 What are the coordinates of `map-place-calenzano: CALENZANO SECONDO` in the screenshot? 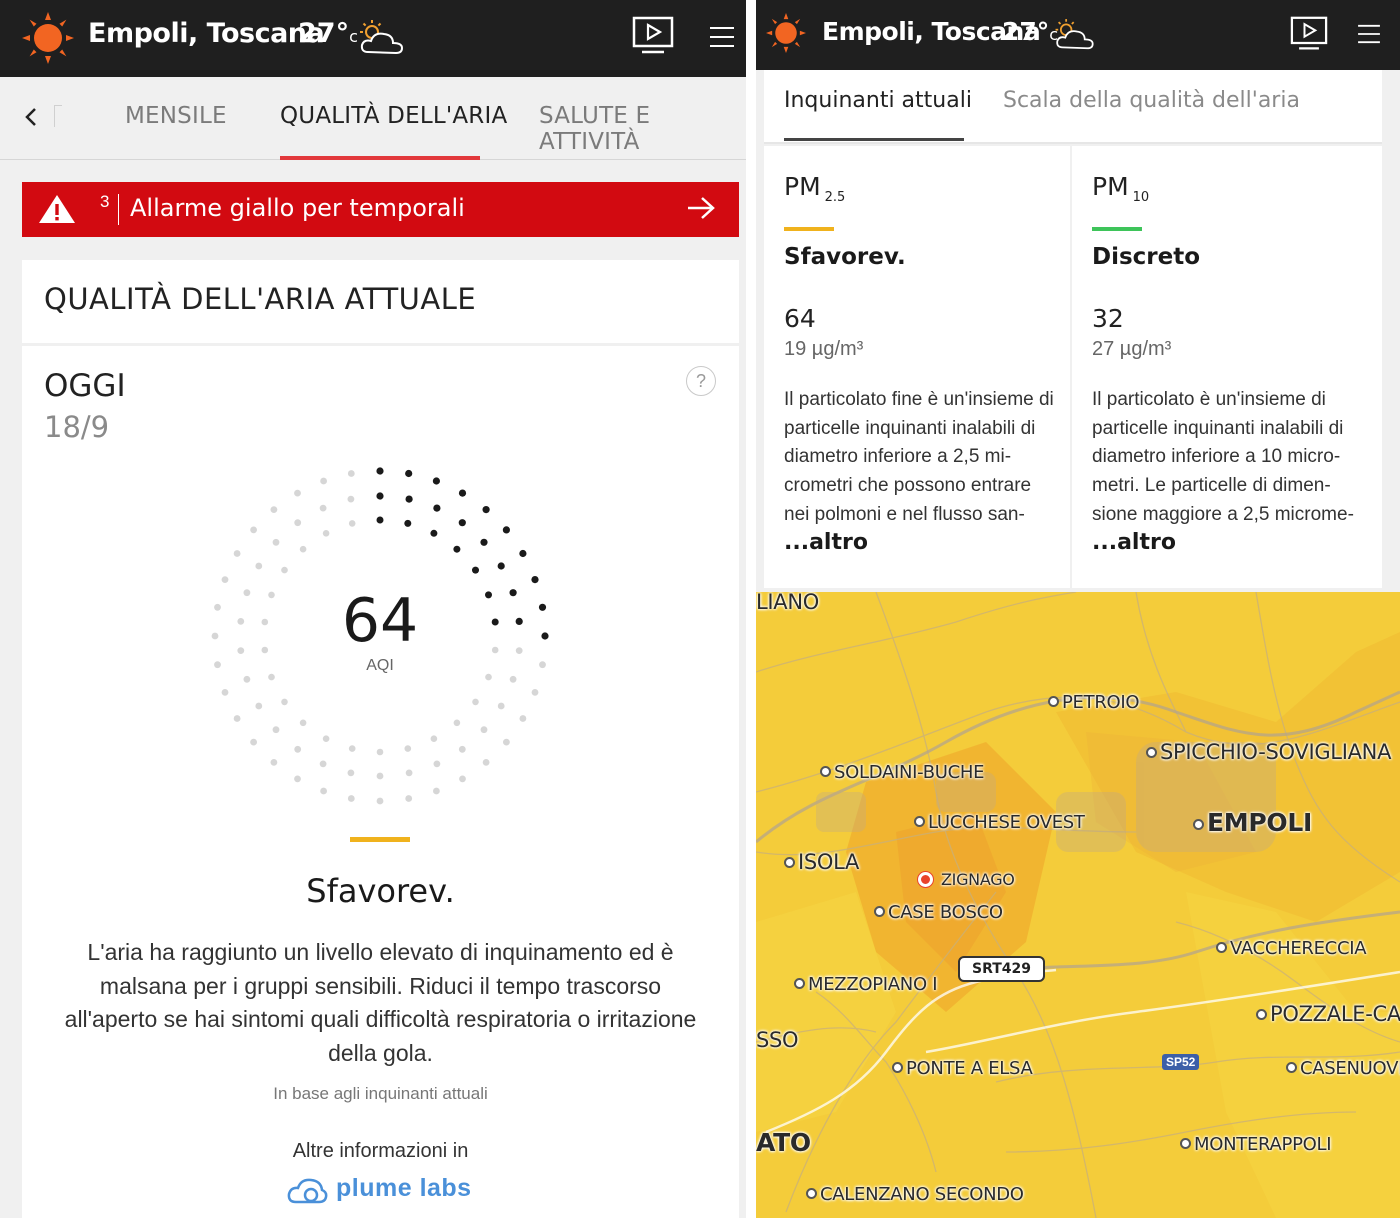 It's located at (915, 1194).